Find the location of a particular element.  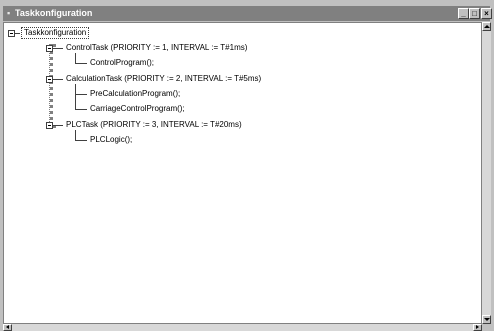

tree-root-item: Taskkonfiguration is located at coordinates (55, 33).